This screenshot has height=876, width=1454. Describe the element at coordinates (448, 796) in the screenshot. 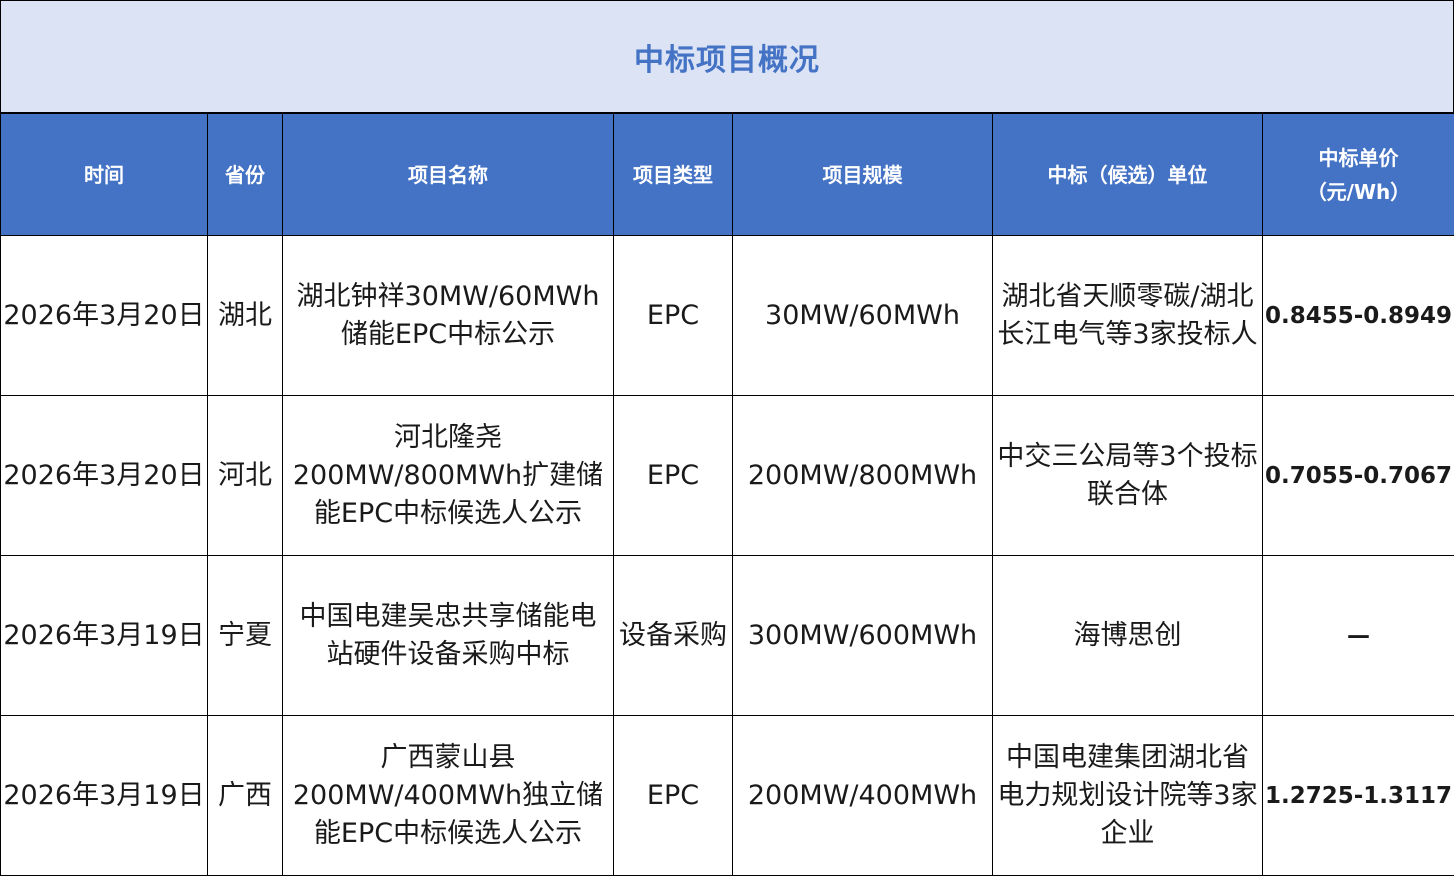

I see `cell-project-name: 广西蒙山县200MW/400MWh独立储能EPC中标候选人公示` at that location.